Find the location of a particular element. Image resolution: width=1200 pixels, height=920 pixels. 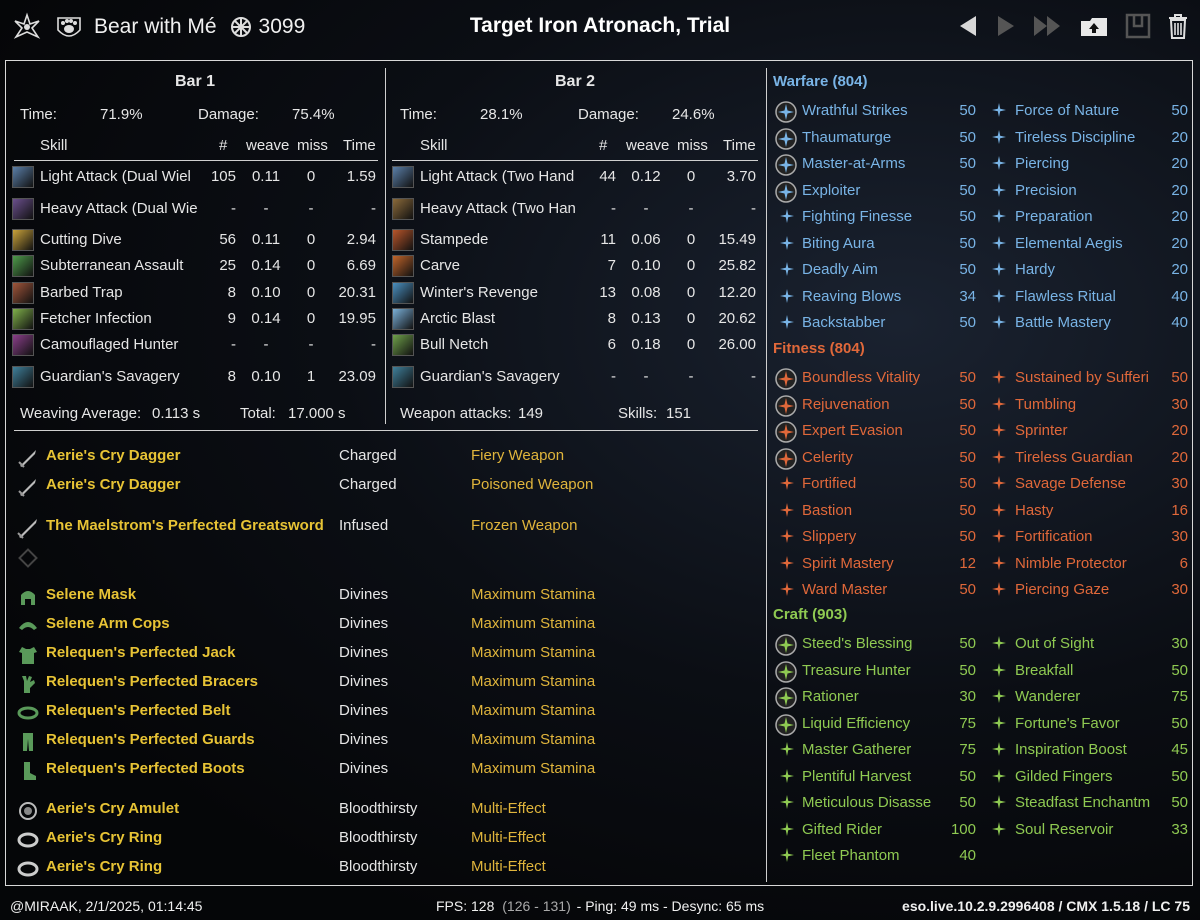

cp-skill-name: Master-at-Arms is located at coordinates (854, 163).